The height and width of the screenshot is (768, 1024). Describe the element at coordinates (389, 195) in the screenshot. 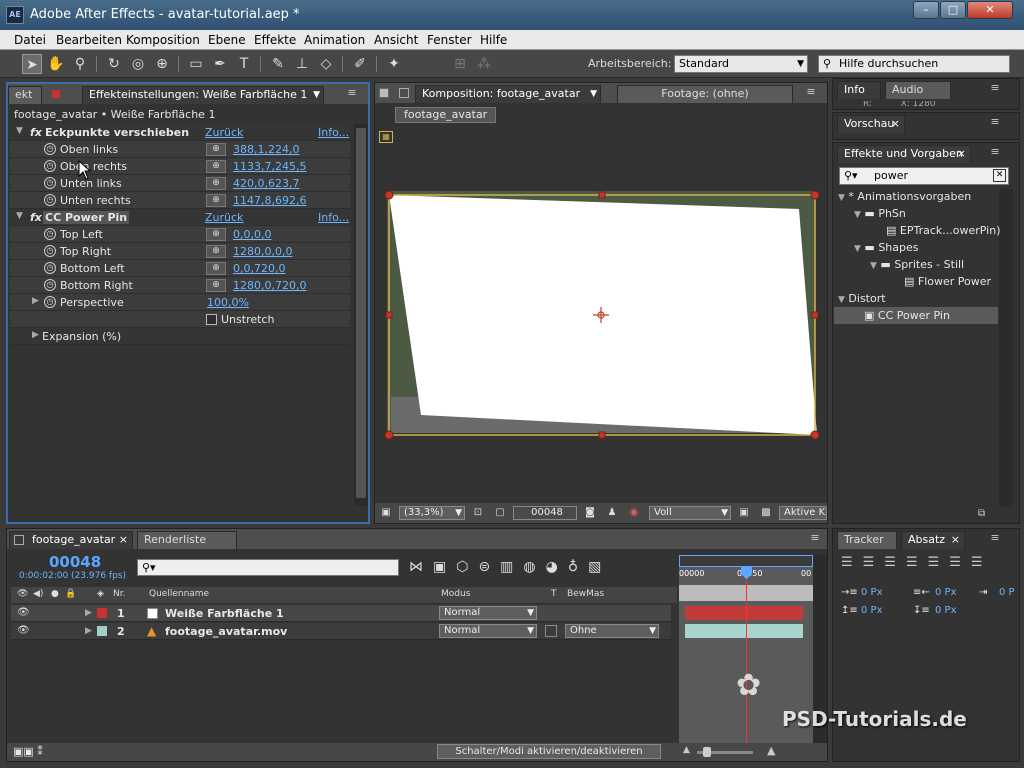

I see `corner-handle-top-left` at that location.